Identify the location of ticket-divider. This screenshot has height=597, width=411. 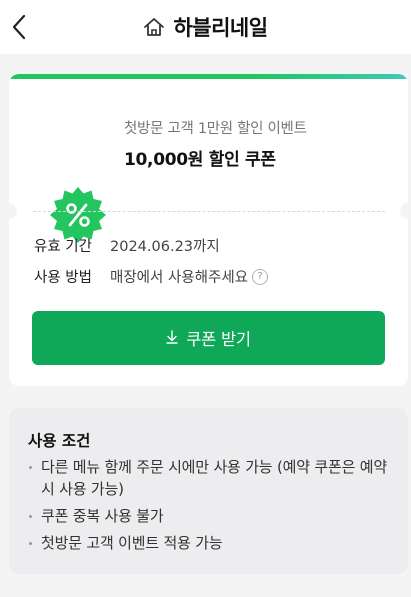
(209, 211).